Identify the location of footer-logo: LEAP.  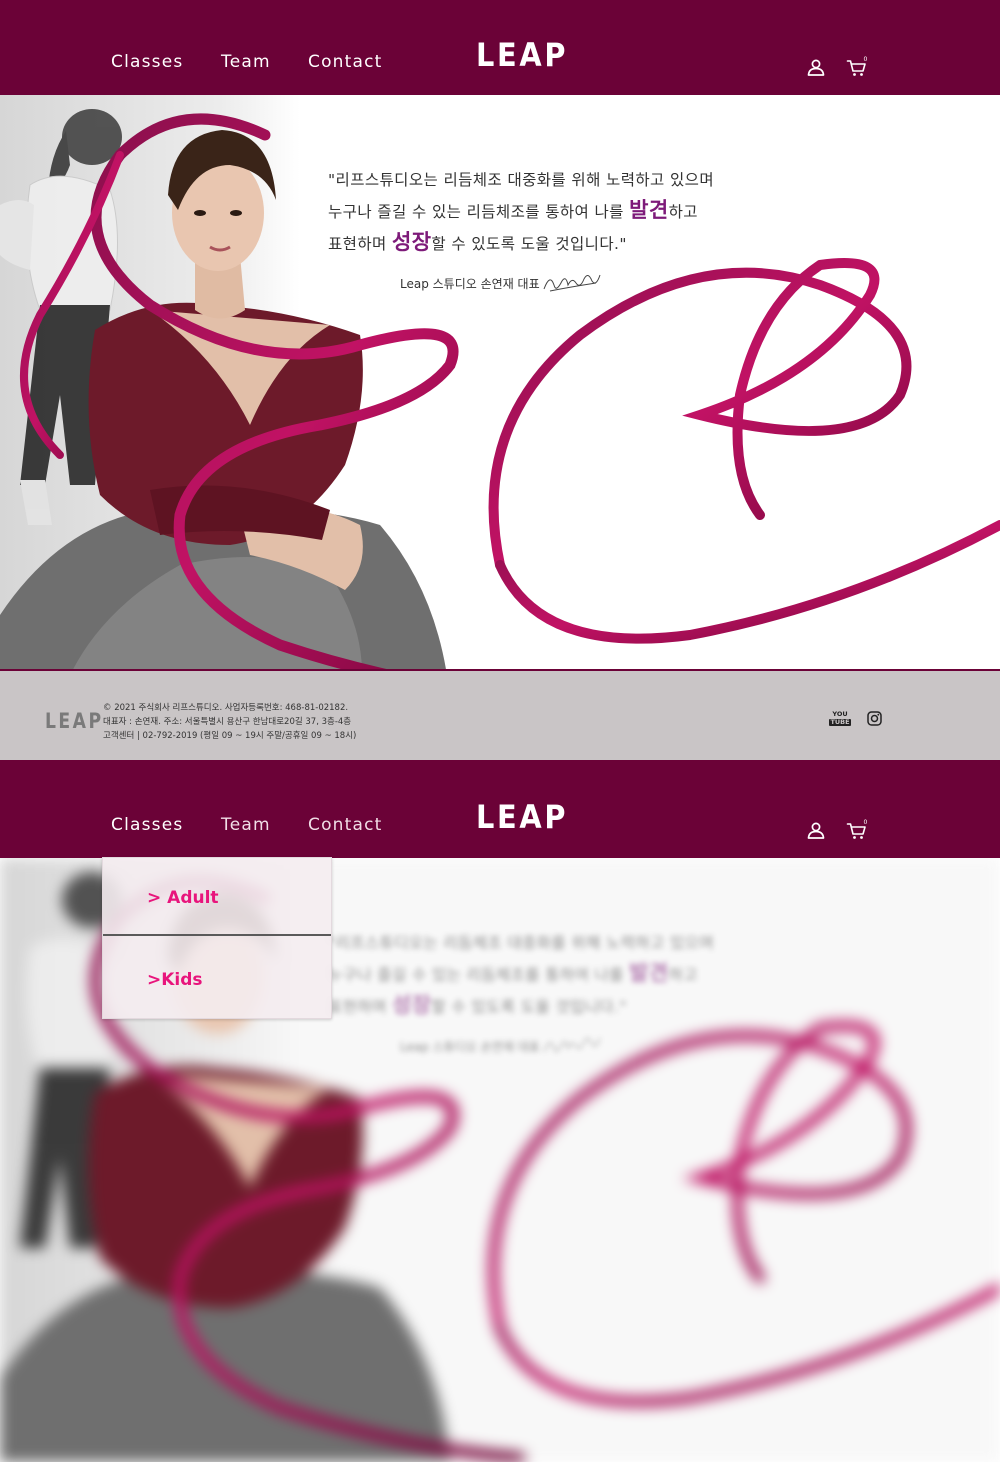
(74, 721).